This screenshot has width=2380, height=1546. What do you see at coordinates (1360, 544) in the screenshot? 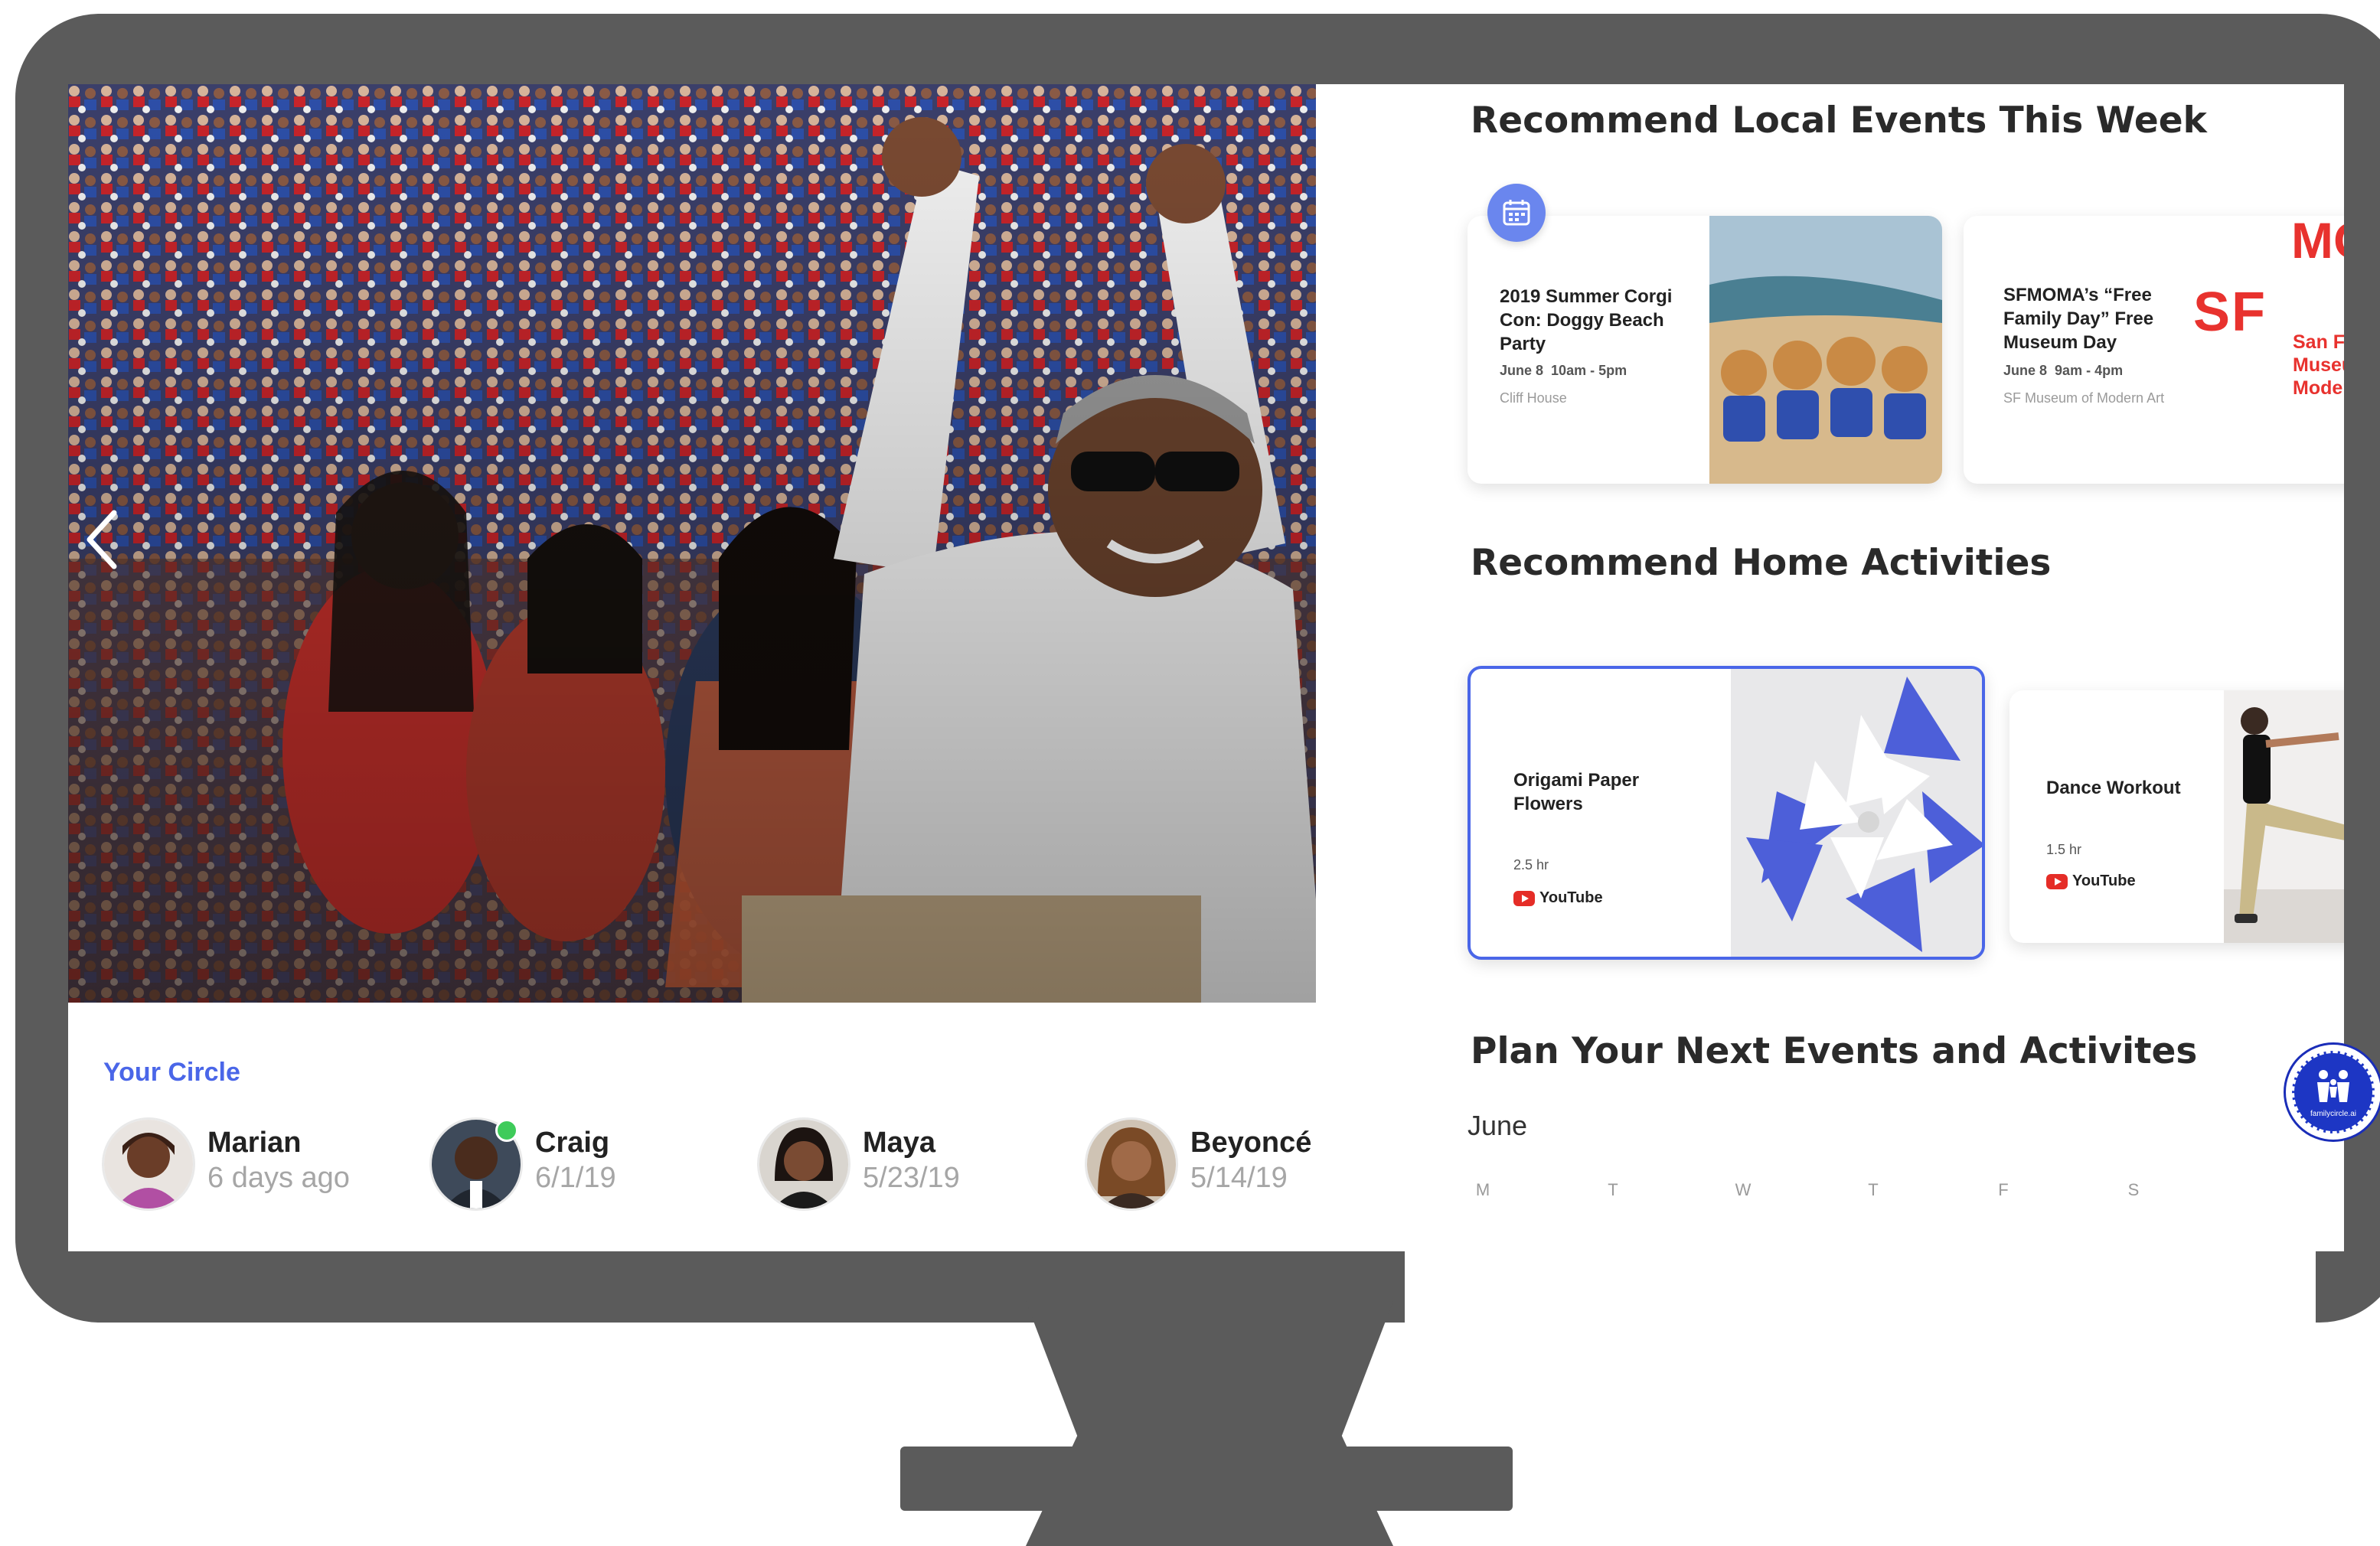
I see `carousel-next-button` at bounding box center [1360, 544].